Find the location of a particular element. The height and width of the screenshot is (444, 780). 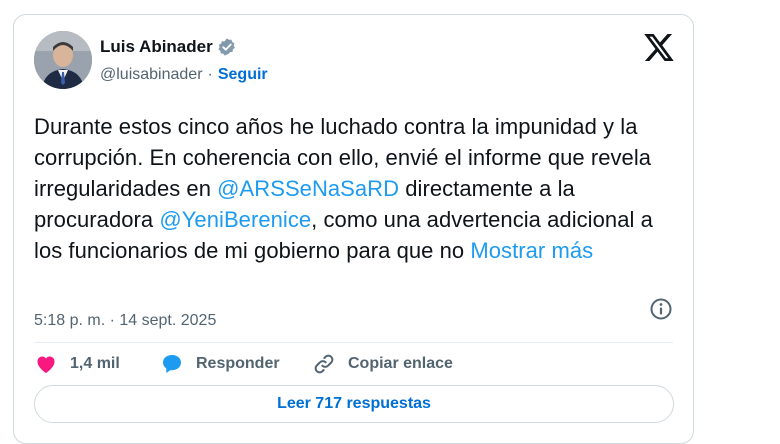

tweet-timestamp: 5:18 p. m. · 14 sept. 2025 is located at coordinates (125, 321).